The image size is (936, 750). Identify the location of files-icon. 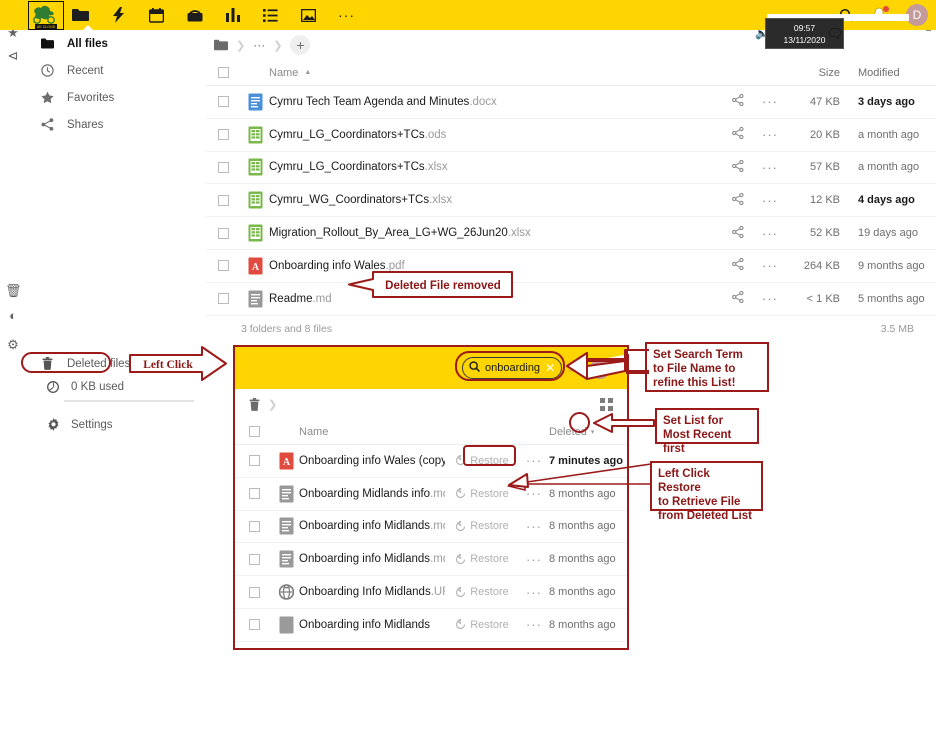
(80, 15).